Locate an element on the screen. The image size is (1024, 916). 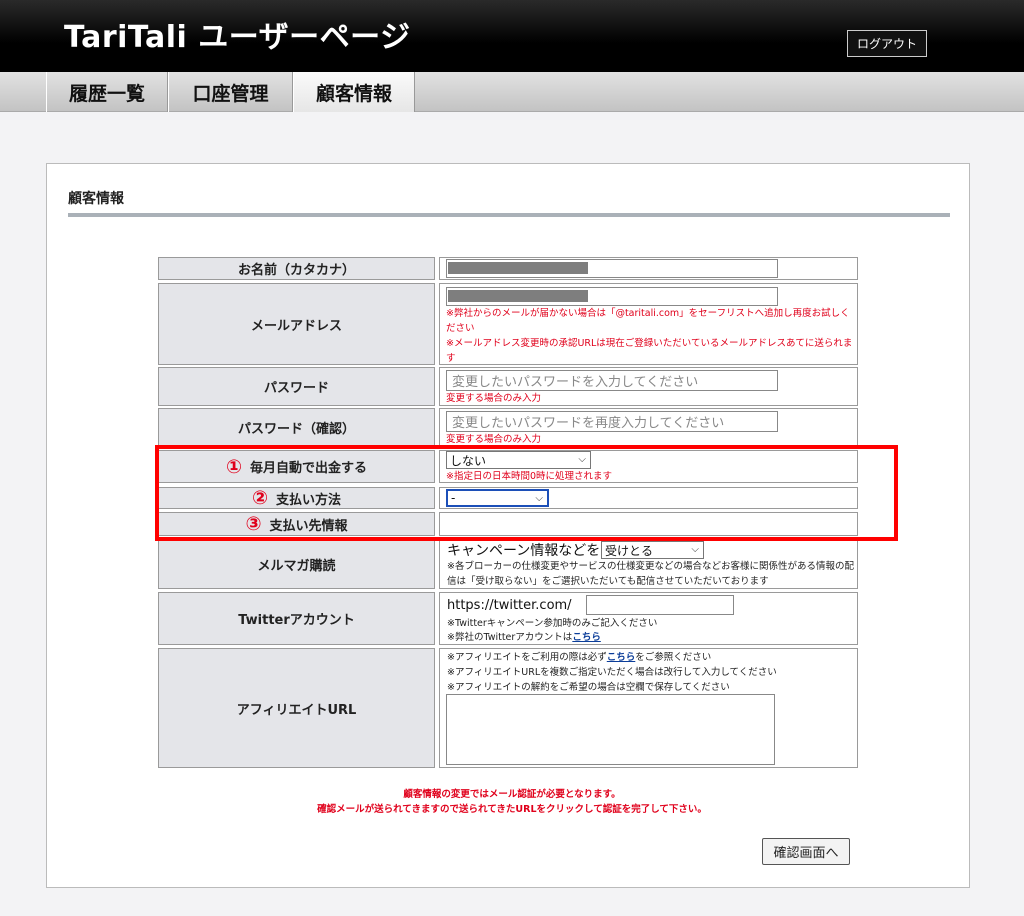
password-confirm-cell: 変更したいパスワードを再度入力してください 変更する場合のみ入力 is located at coordinates (648, 427).